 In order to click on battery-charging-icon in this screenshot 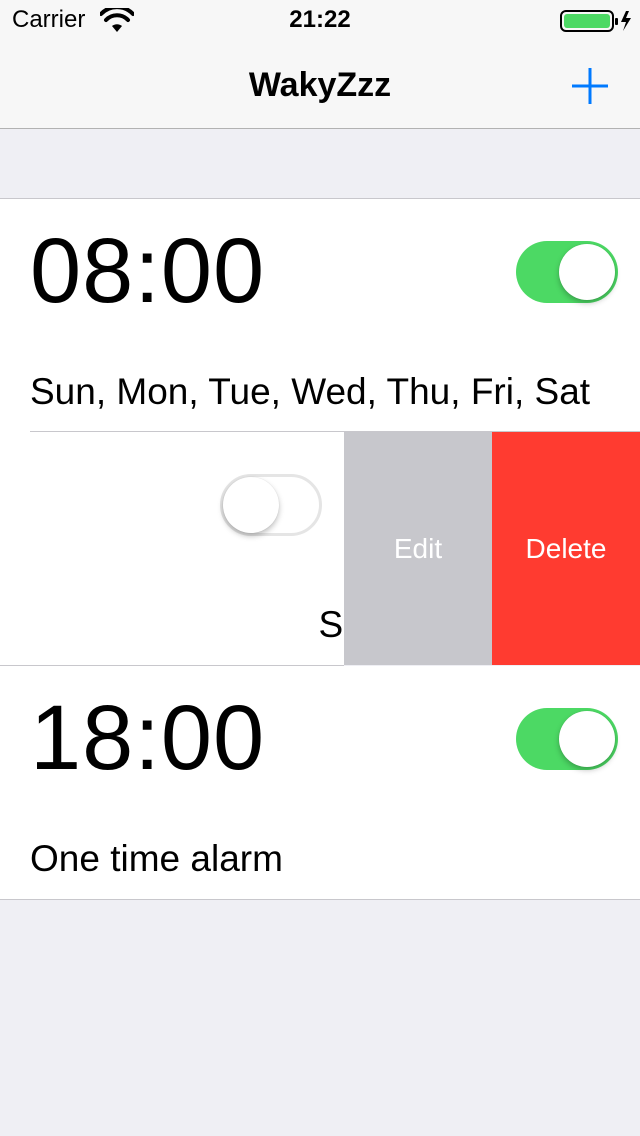, I will do `click(597, 23)`.